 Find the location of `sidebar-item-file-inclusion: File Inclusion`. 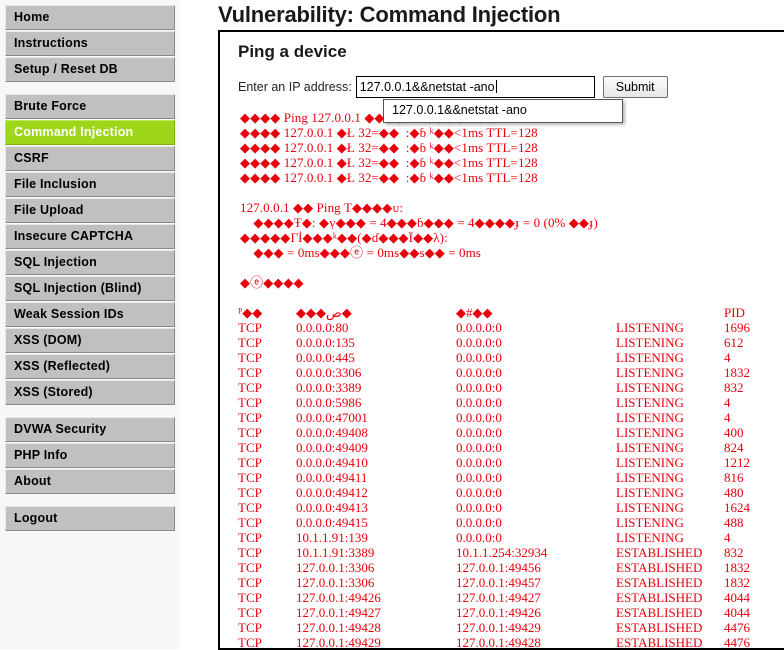

sidebar-item-file-inclusion: File Inclusion is located at coordinates (90, 184).